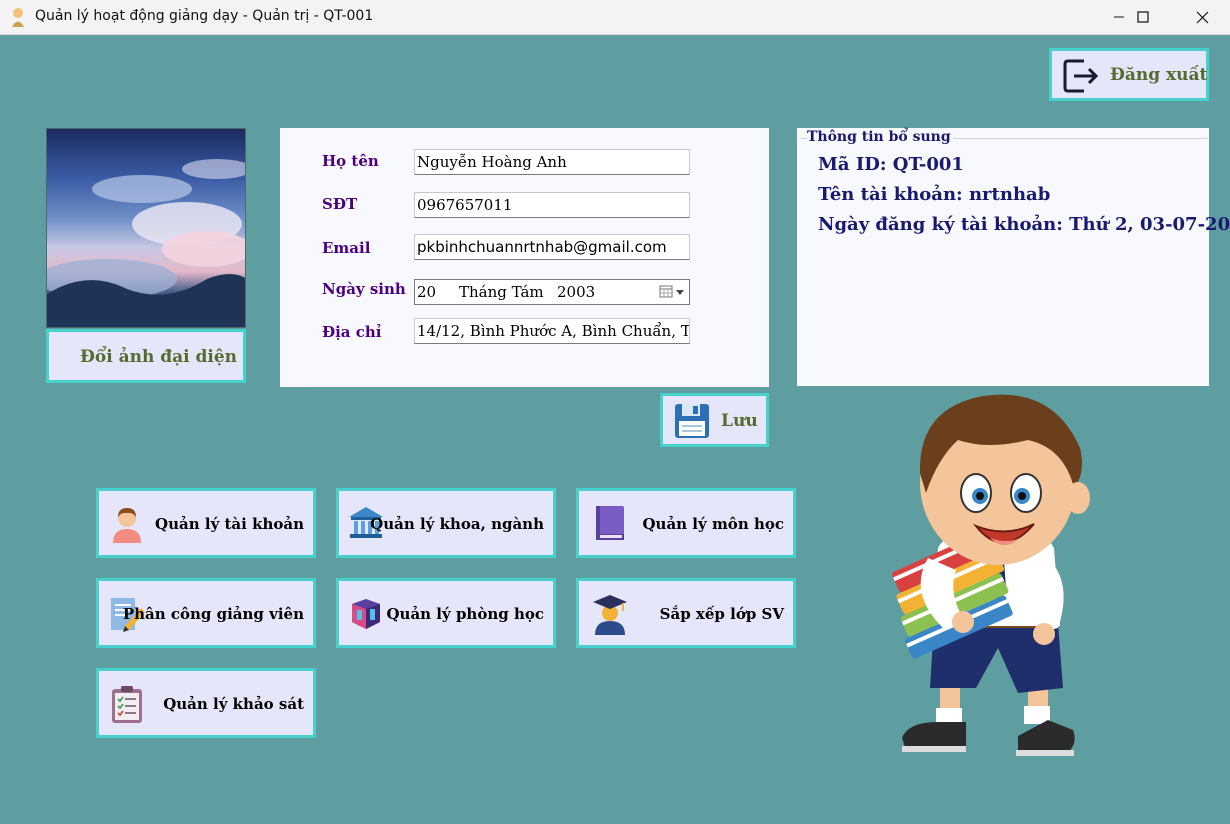 The width and height of the screenshot is (1230, 824). Describe the element at coordinates (364, 289) in the screenshot. I see `birthday-label: Ngày sinh` at that location.